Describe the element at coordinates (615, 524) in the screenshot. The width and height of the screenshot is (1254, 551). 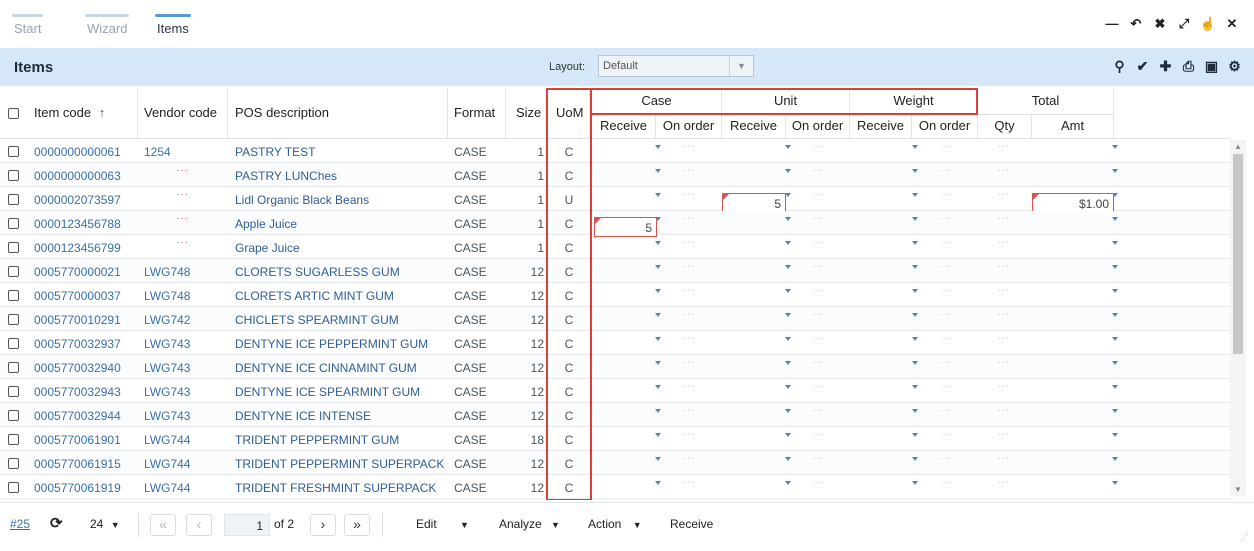
I see `action-menu: Action ▼` at that location.